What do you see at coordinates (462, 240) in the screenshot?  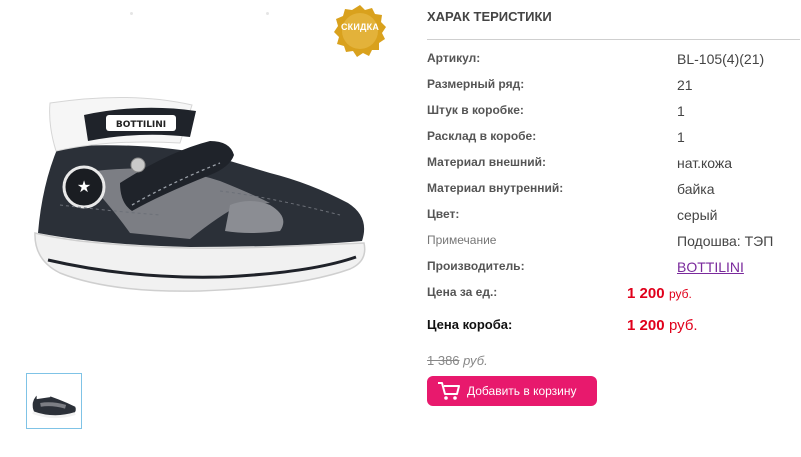 I see `spec-label-note: Примечание` at bounding box center [462, 240].